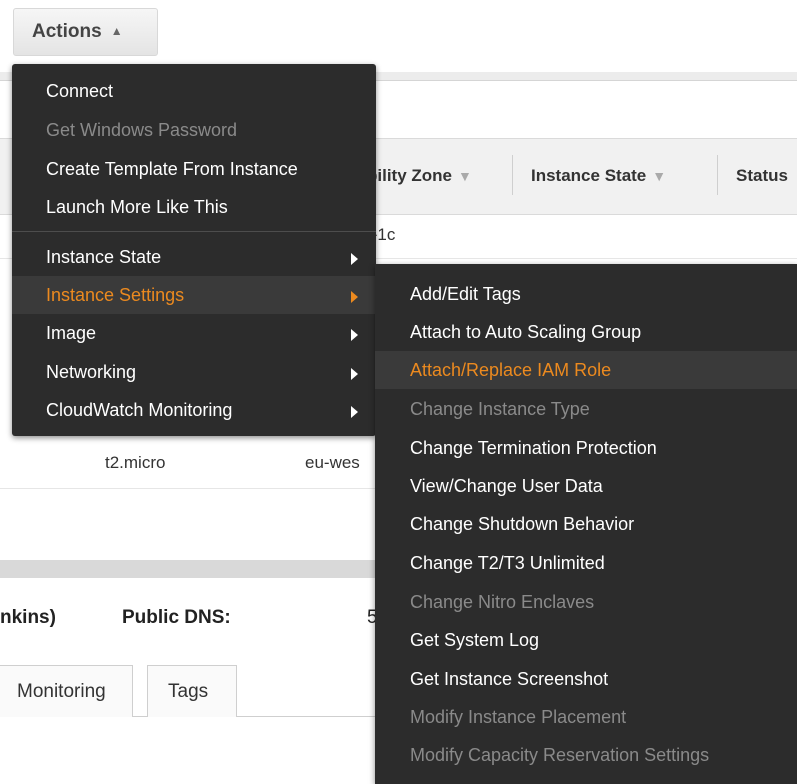  I want to click on menu-item-label: Change Instance Type, so click(500, 408).